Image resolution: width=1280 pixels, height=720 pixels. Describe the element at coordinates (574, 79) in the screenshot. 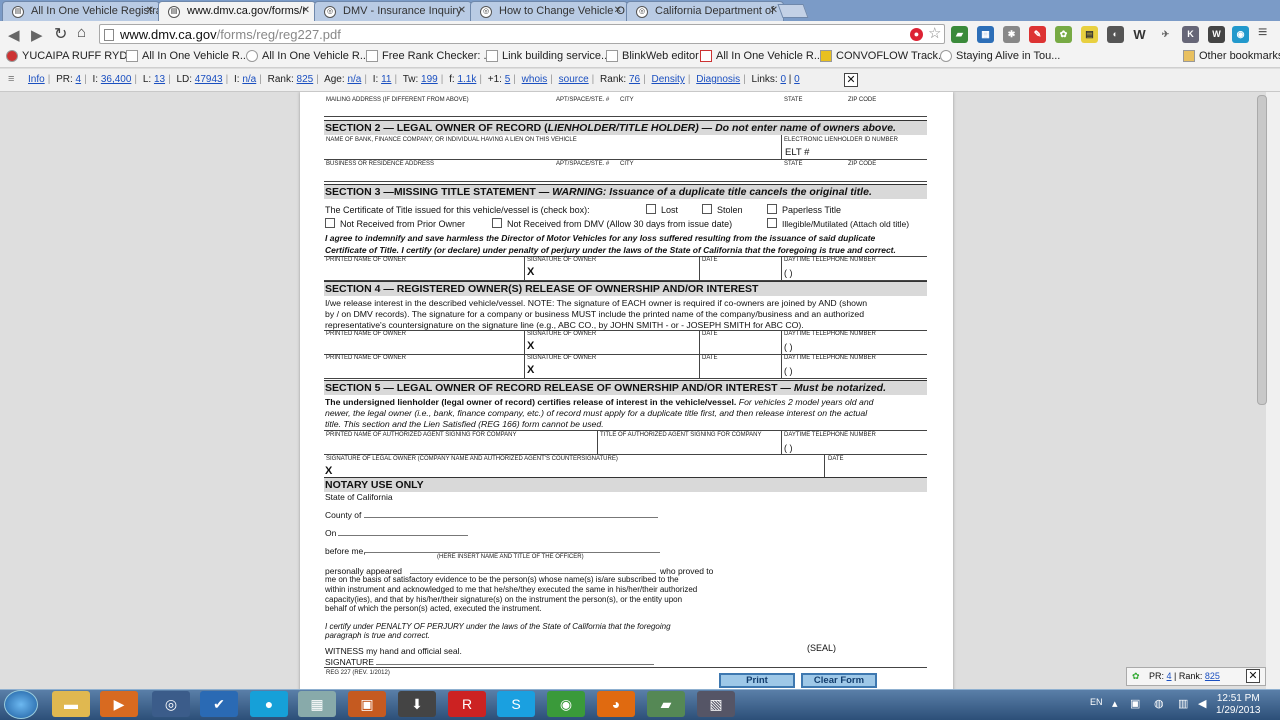

I see `source-link: source` at that location.